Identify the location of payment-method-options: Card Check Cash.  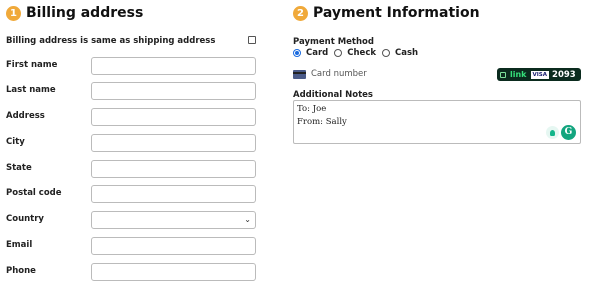
(358, 53).